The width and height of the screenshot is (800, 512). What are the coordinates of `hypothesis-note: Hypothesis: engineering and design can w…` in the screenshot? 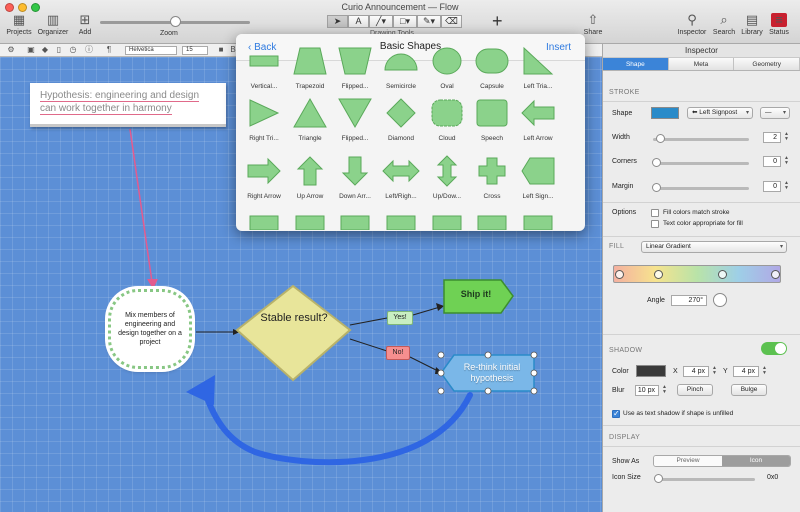 It's located at (128, 105).